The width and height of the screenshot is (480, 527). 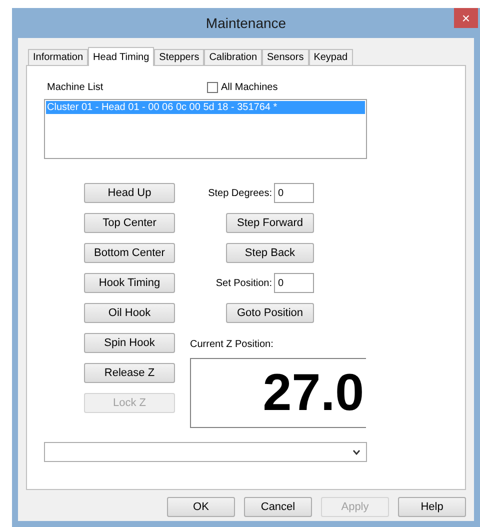 What do you see at coordinates (356, 452) in the screenshot?
I see `chevron-down-icon` at bounding box center [356, 452].